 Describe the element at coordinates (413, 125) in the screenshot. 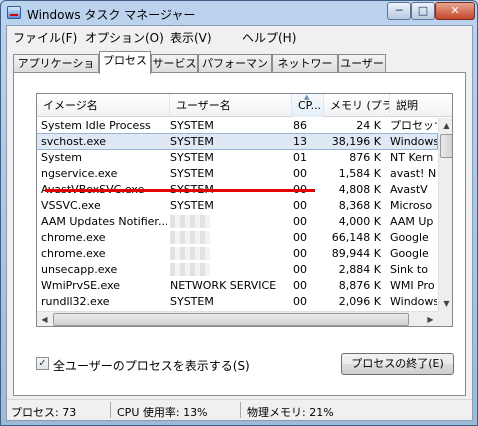

I see `process-description-cell: プロセッサ` at that location.